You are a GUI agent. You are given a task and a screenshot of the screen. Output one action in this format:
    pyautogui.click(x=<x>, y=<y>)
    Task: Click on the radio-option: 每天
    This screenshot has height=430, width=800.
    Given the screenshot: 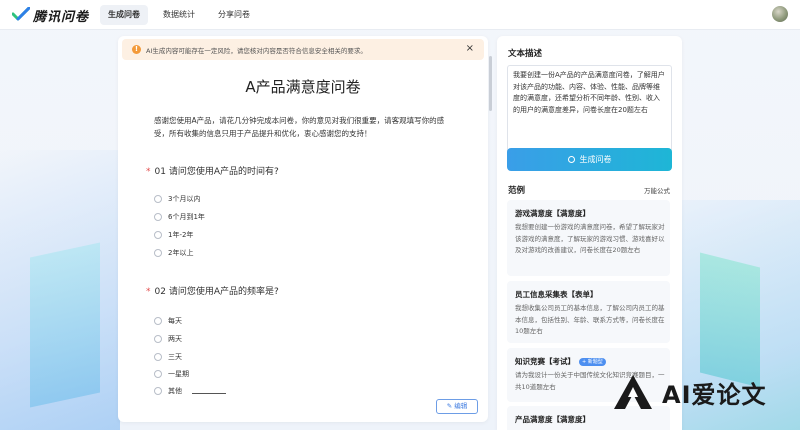 What is the action you would take?
    pyautogui.click(x=168, y=321)
    